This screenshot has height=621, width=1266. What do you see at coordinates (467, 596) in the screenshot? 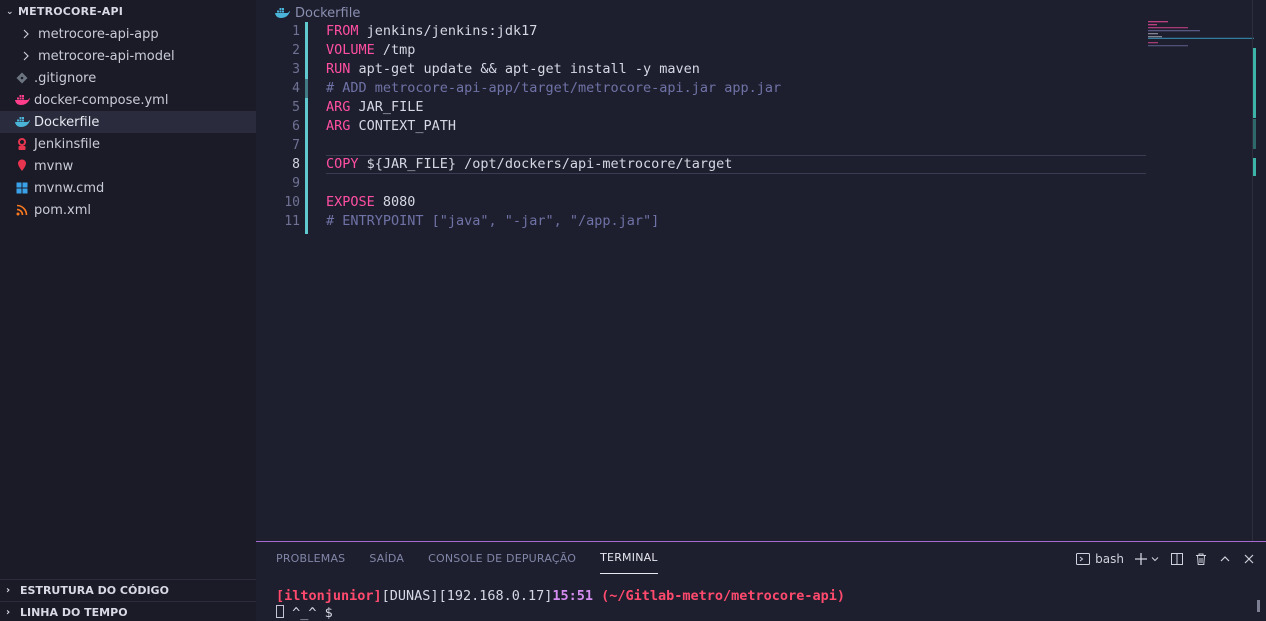
I see `terminal-host: [DUNAS][192.168.0.17]` at bounding box center [467, 596].